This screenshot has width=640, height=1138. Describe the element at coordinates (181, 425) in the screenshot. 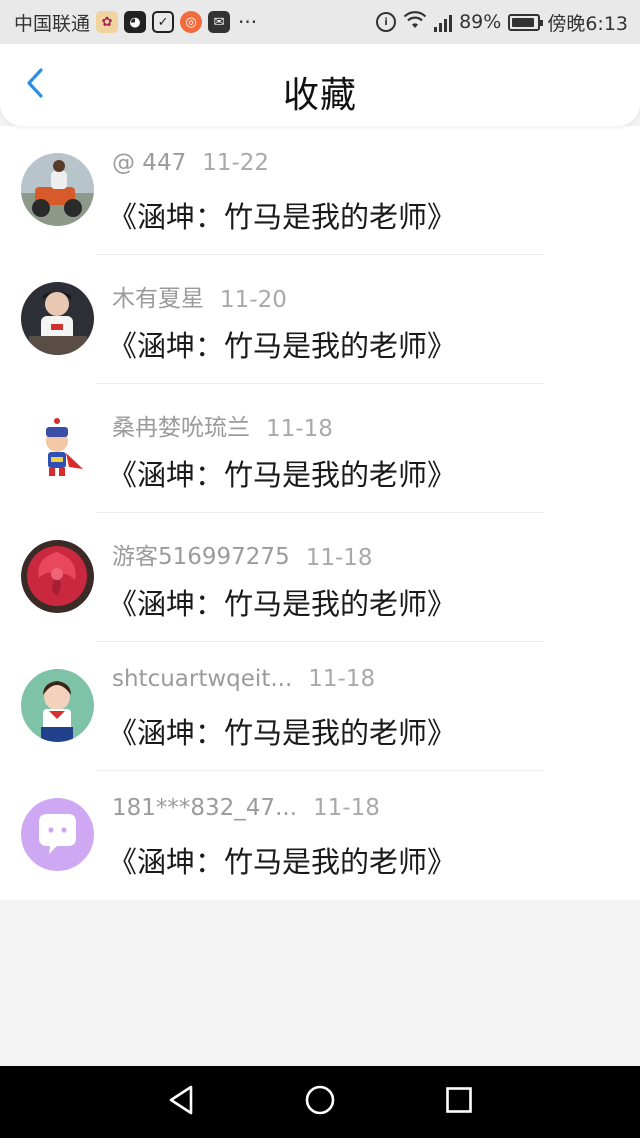

I see `username: 桑冉婪吮琉兰` at that location.